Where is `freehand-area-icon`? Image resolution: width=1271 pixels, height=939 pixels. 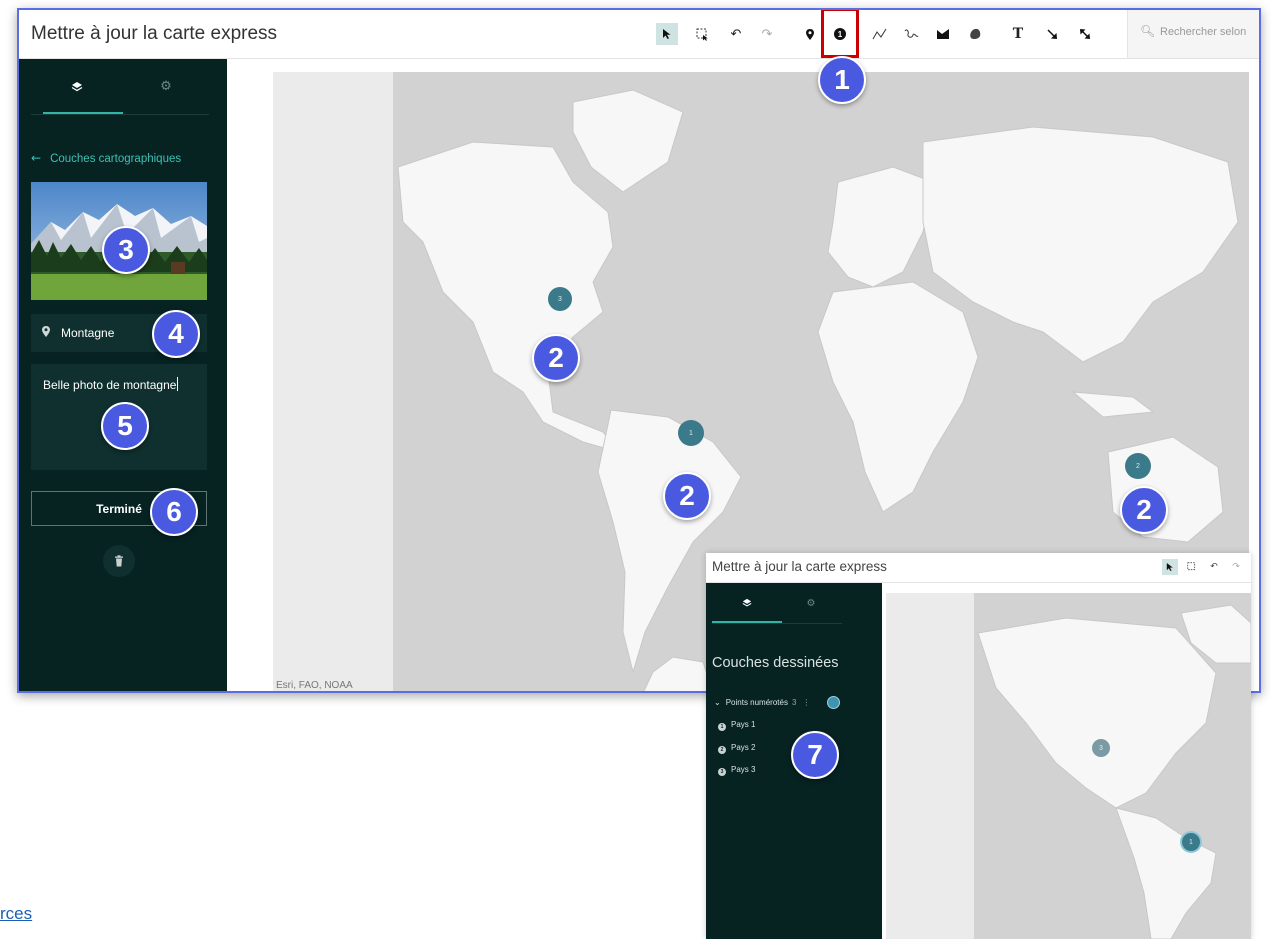
freehand-area-icon is located at coordinates (975, 34).